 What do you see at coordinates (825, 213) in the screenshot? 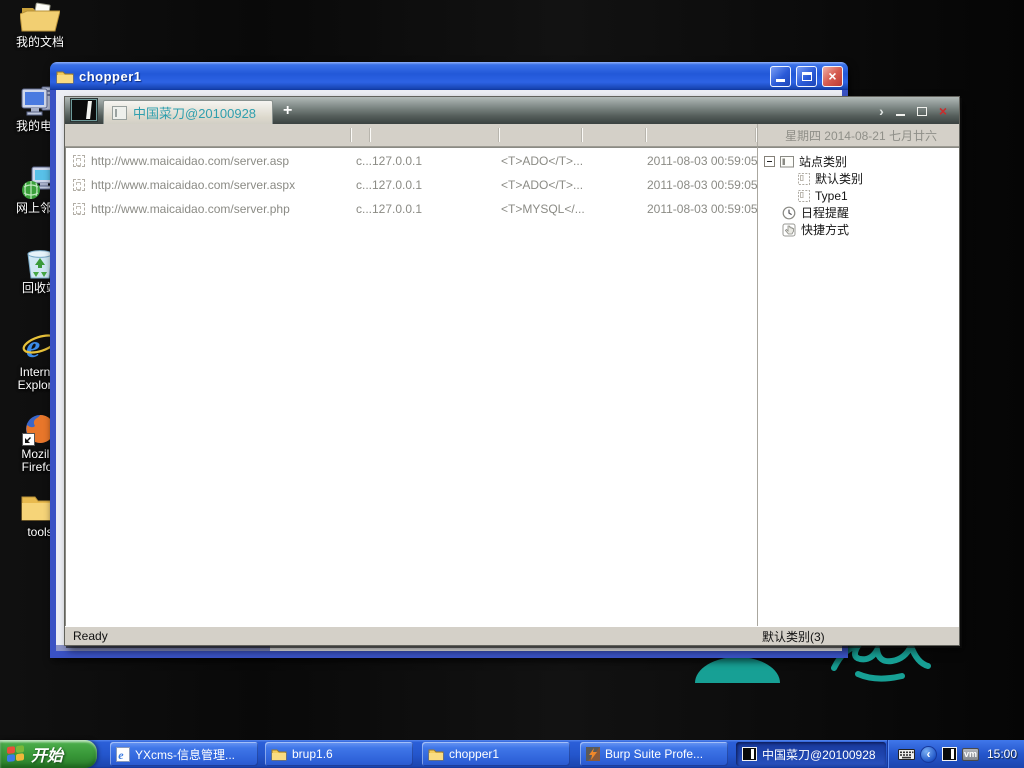
I see `tree-item-label: 日程提醒` at bounding box center [825, 213].